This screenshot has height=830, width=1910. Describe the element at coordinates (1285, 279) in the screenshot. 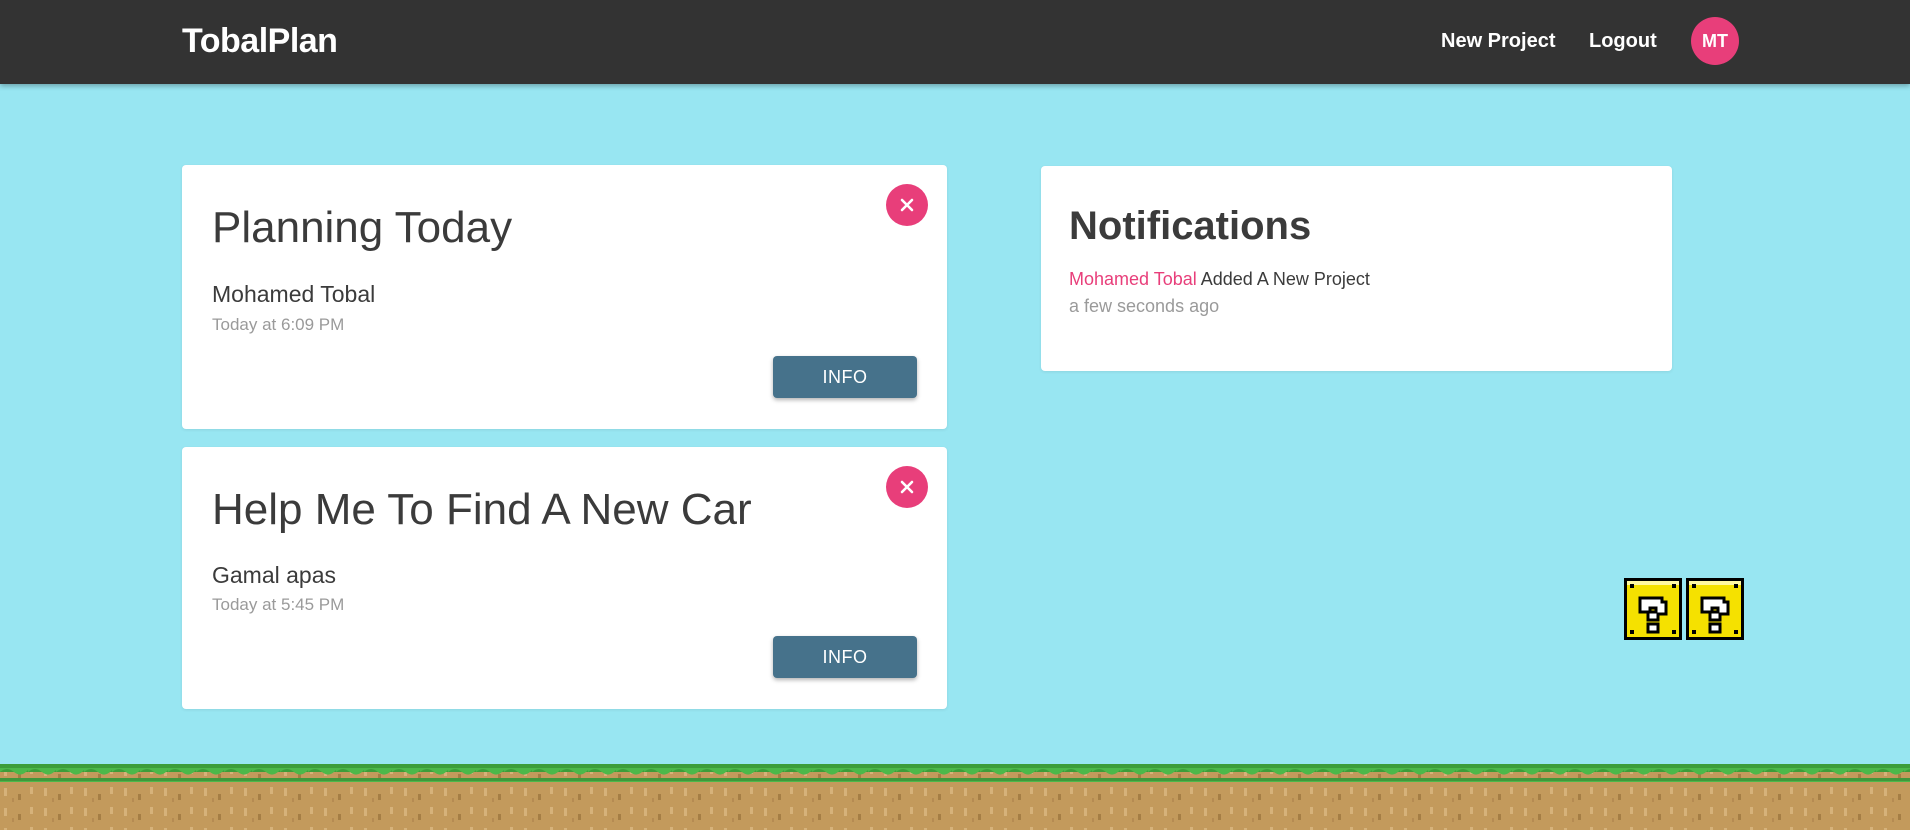

I see `notification-action: Added A New Project` at that location.